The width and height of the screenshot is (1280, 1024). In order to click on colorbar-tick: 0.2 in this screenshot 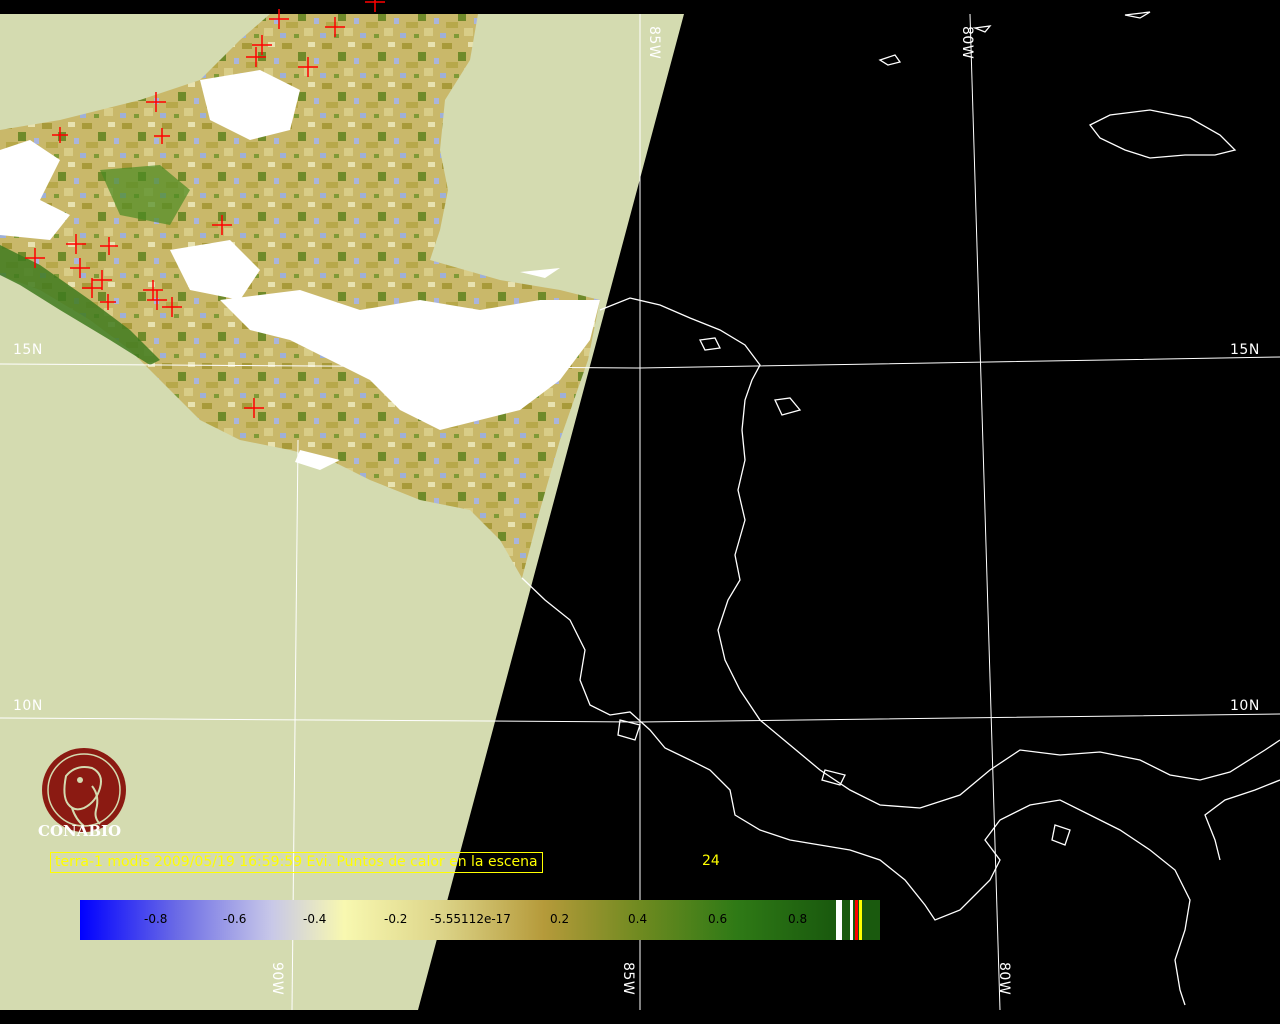, I will do `click(560, 919)`.